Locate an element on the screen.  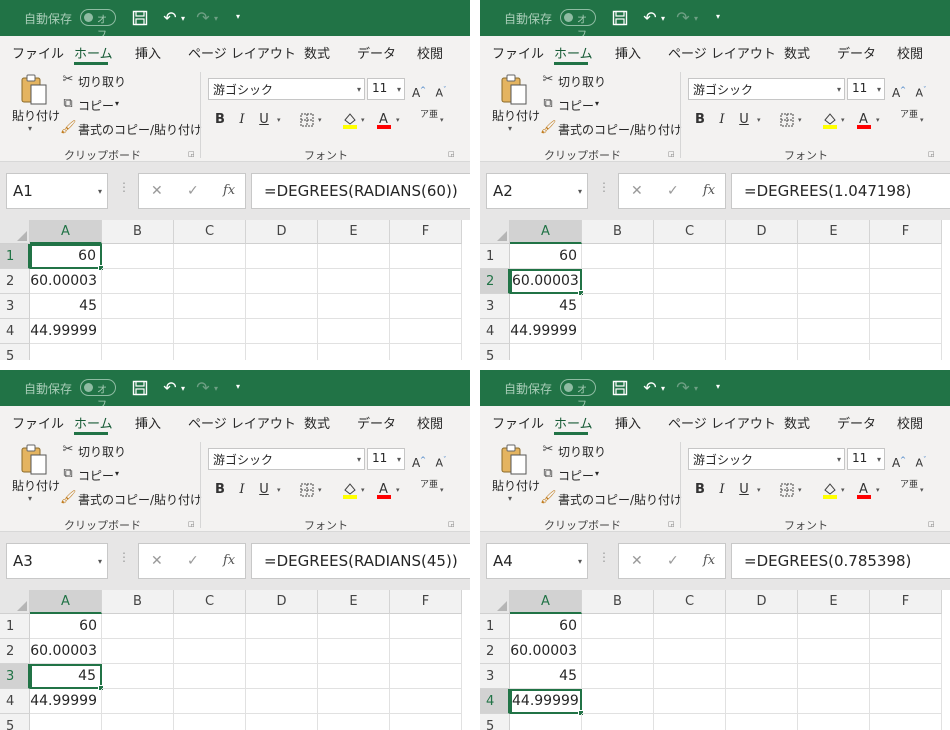
row-header-5: 5 is located at coordinates (15, 722).